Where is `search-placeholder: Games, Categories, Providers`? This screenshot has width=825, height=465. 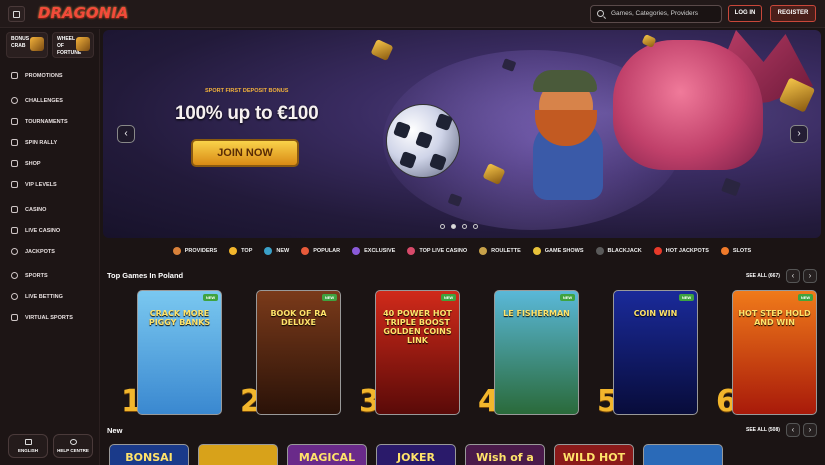 search-placeholder: Games, Categories, Providers is located at coordinates (655, 13).